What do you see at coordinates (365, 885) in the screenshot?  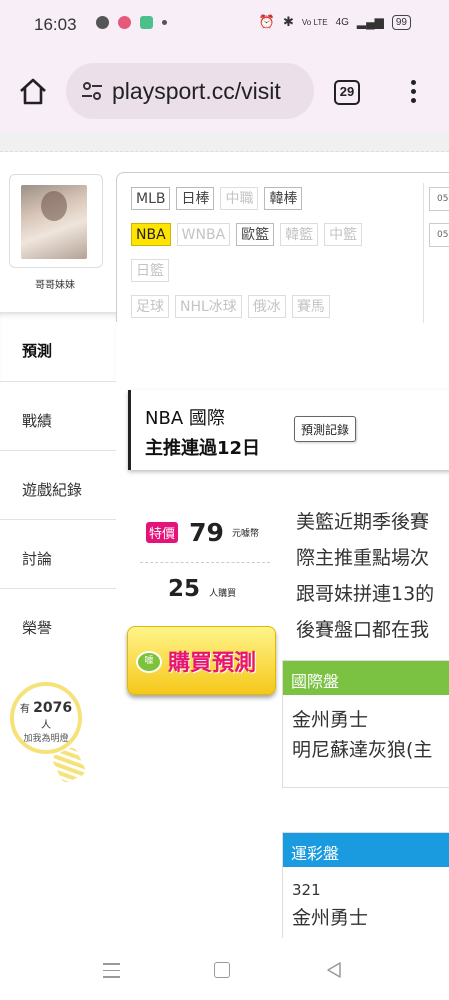 I see `sports-lottery-box: 運彩盤 321 金州勇士` at bounding box center [365, 885].